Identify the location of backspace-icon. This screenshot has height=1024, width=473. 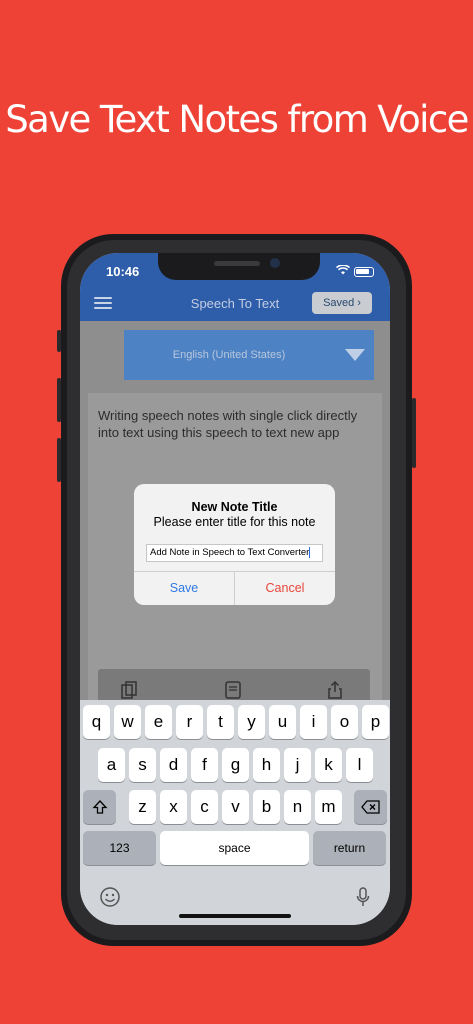
(370, 807).